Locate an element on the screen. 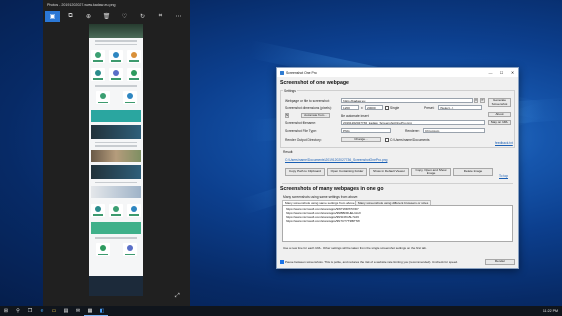  copy-icon: ⧉ is located at coordinates (70, 16).